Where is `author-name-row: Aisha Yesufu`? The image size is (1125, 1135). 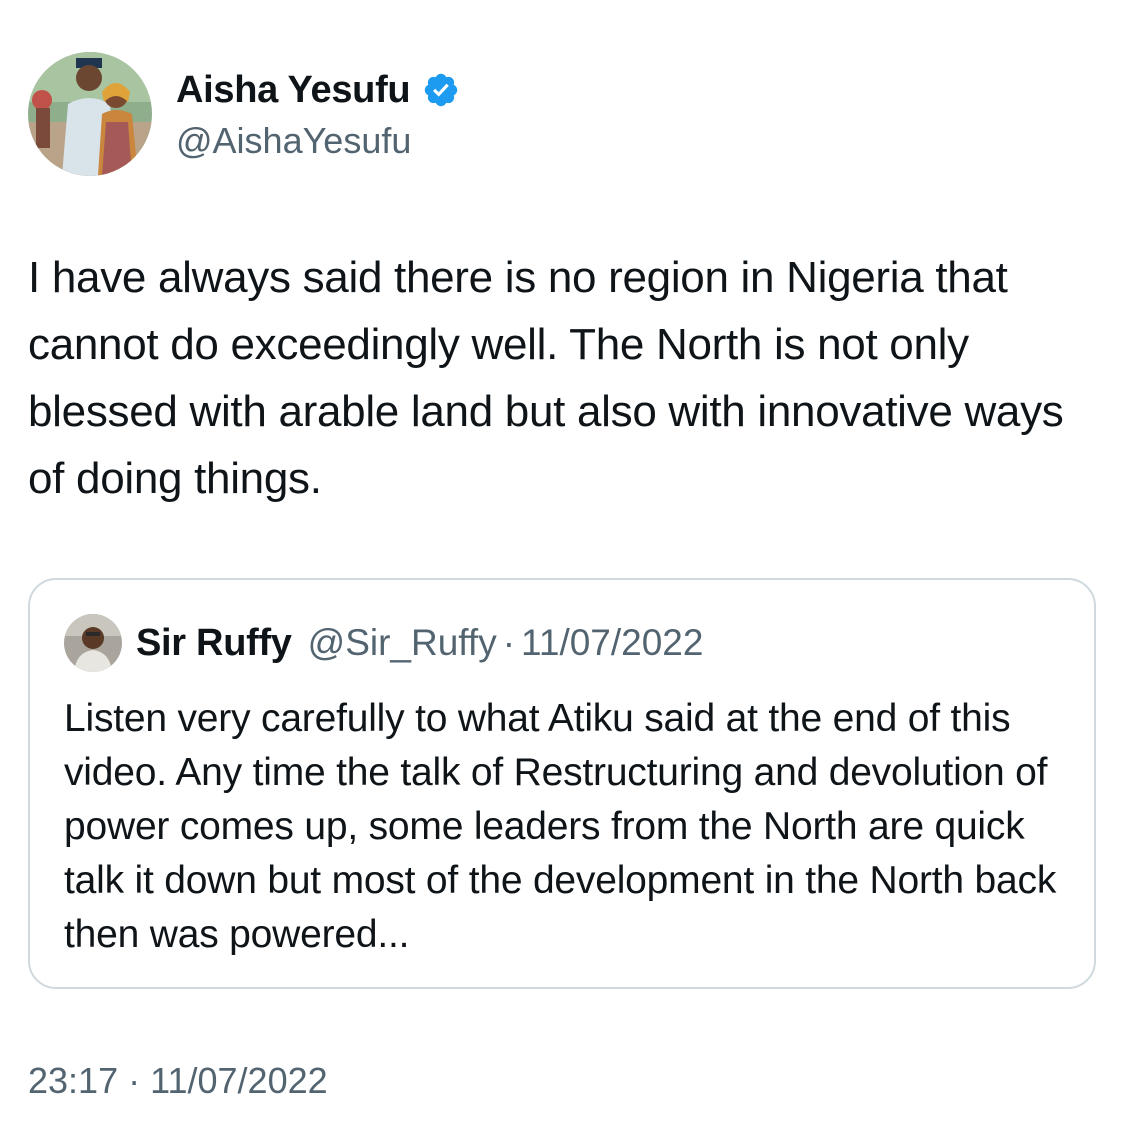
author-name-row: Aisha Yesufu is located at coordinates (318, 90).